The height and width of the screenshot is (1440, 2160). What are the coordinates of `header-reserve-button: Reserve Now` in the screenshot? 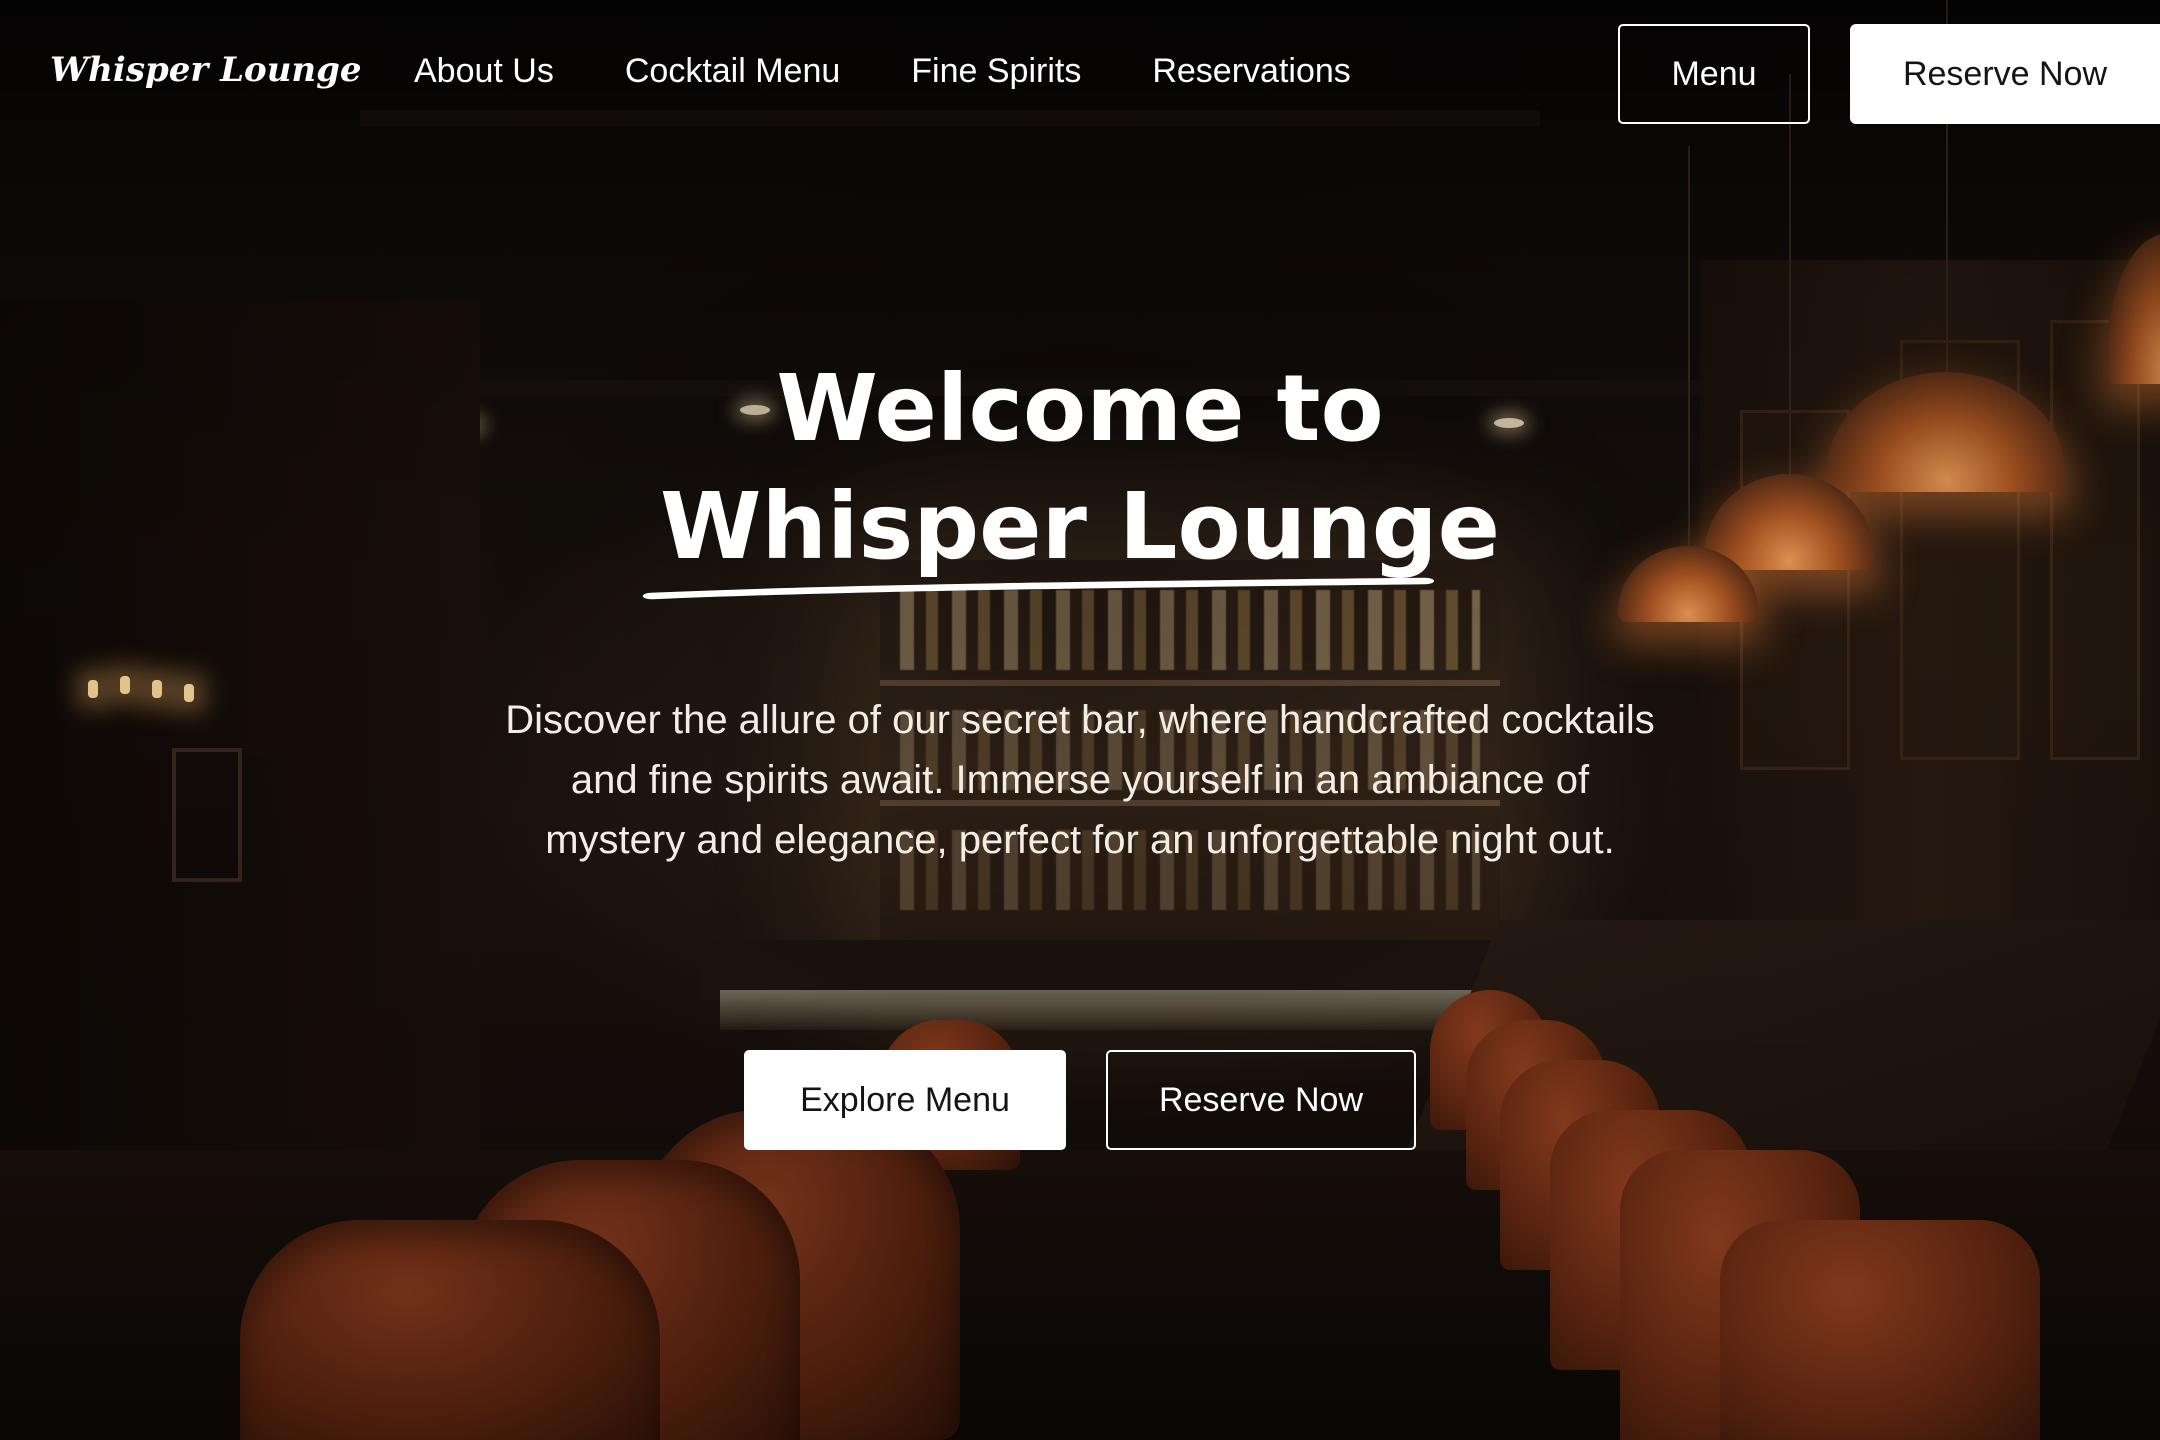 It's located at (2005, 74).